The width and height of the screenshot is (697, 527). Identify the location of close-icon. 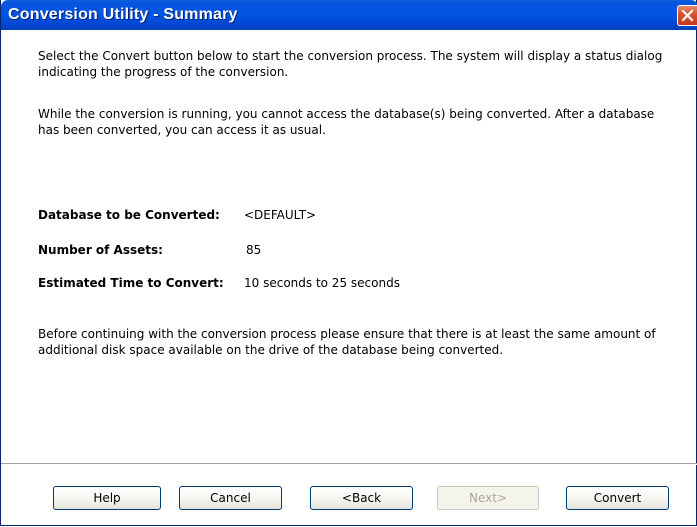
(687, 15).